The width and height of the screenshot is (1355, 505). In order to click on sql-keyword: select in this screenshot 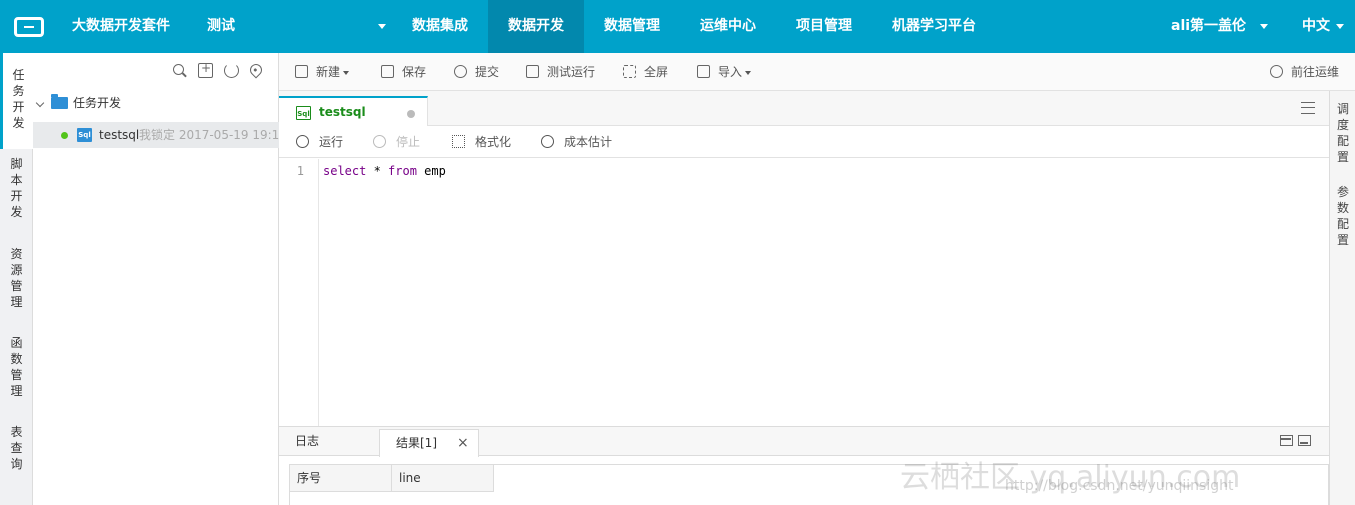, I will do `click(345, 171)`.